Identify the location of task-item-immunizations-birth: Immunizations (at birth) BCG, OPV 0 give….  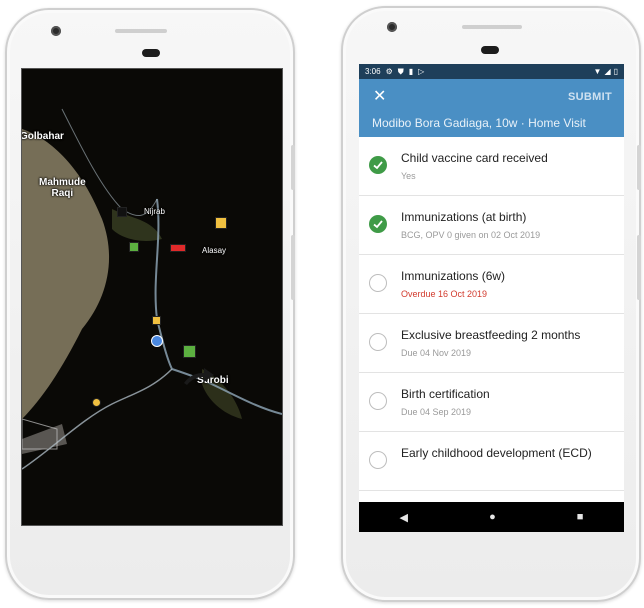
(491, 225).